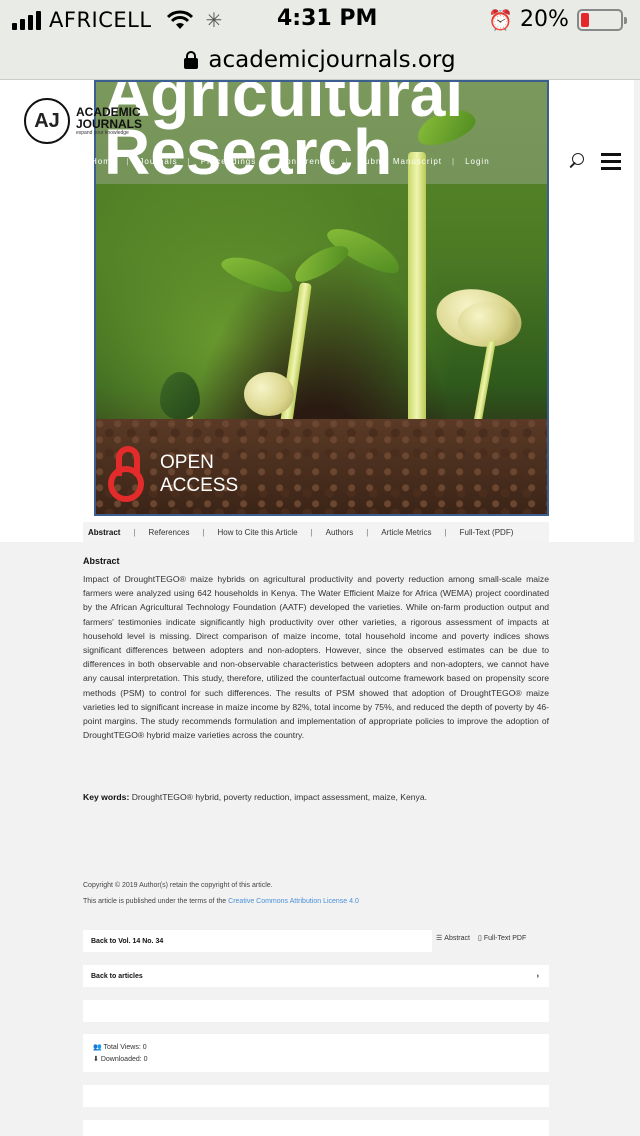  I want to click on keywords-label: Key words:, so click(106, 797).